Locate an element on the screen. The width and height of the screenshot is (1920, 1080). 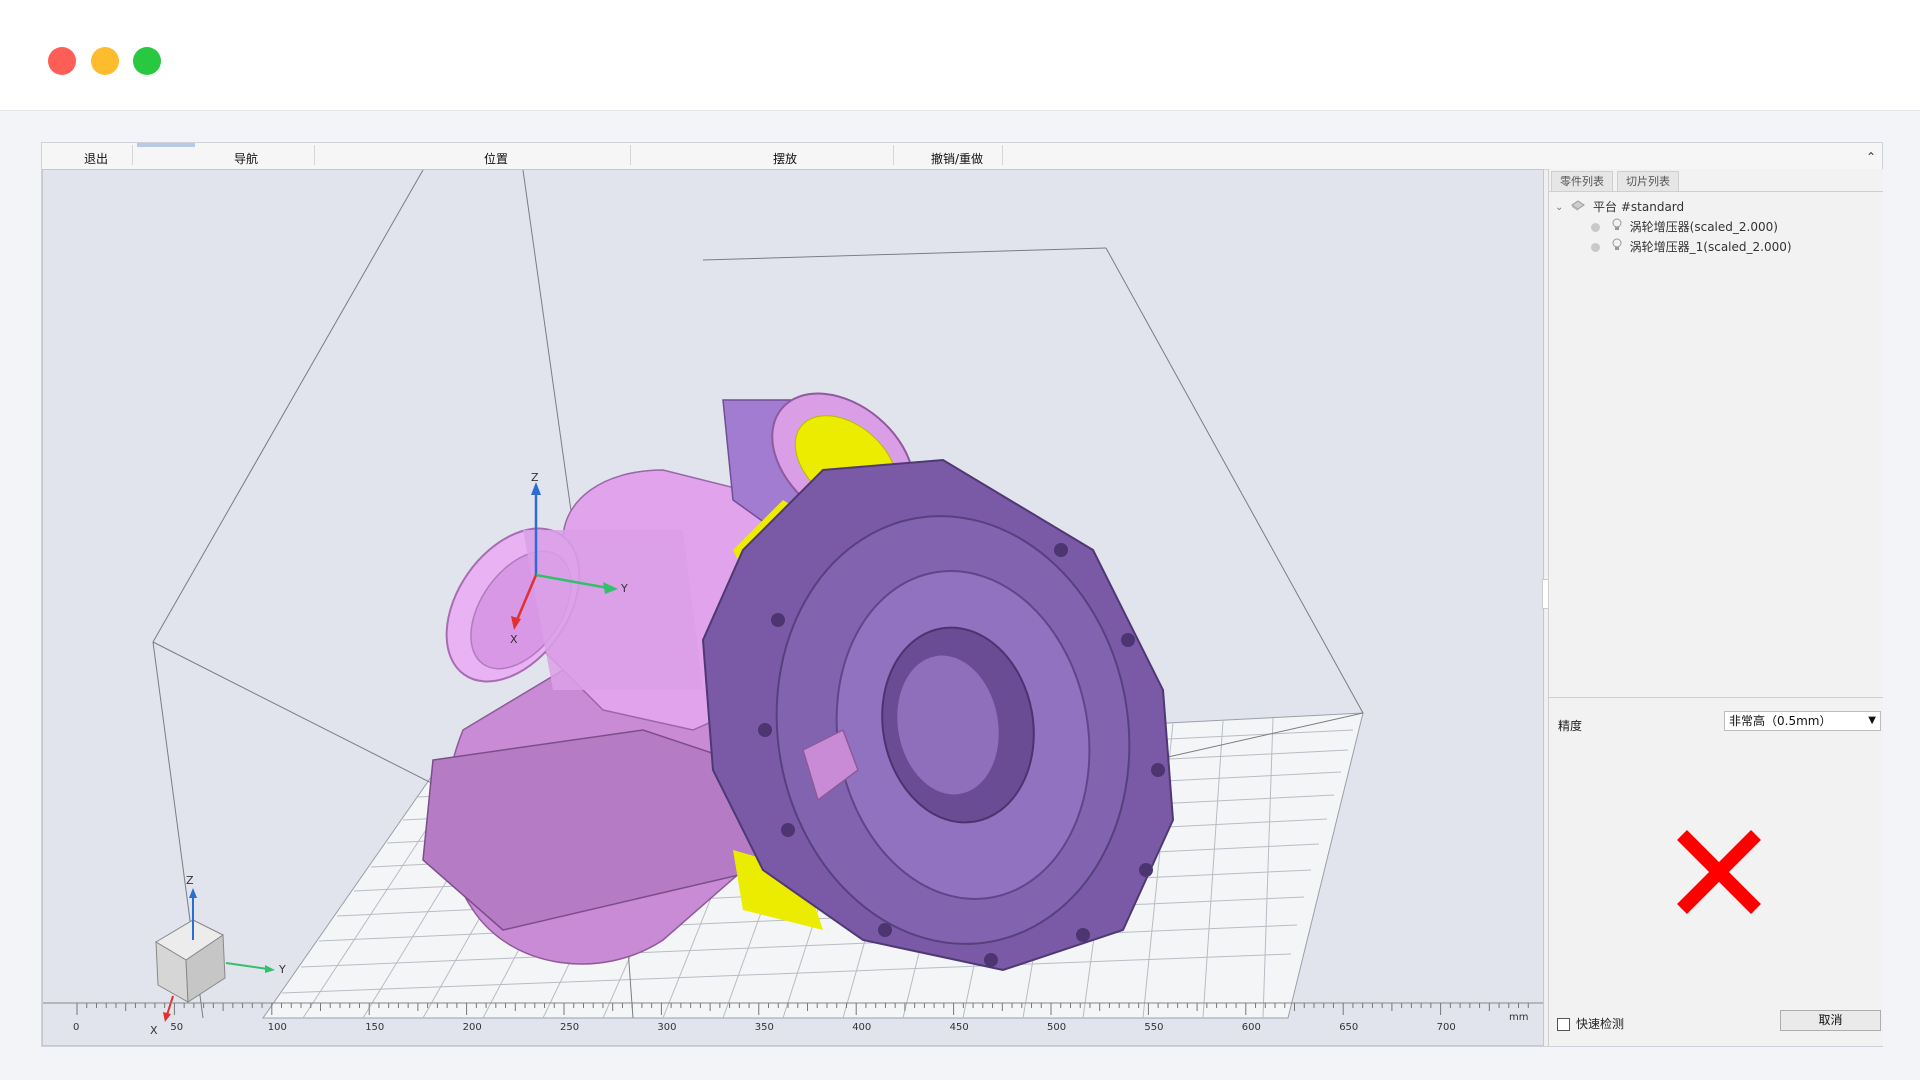
gizmo-z-label: Z is located at coordinates (535, 477).